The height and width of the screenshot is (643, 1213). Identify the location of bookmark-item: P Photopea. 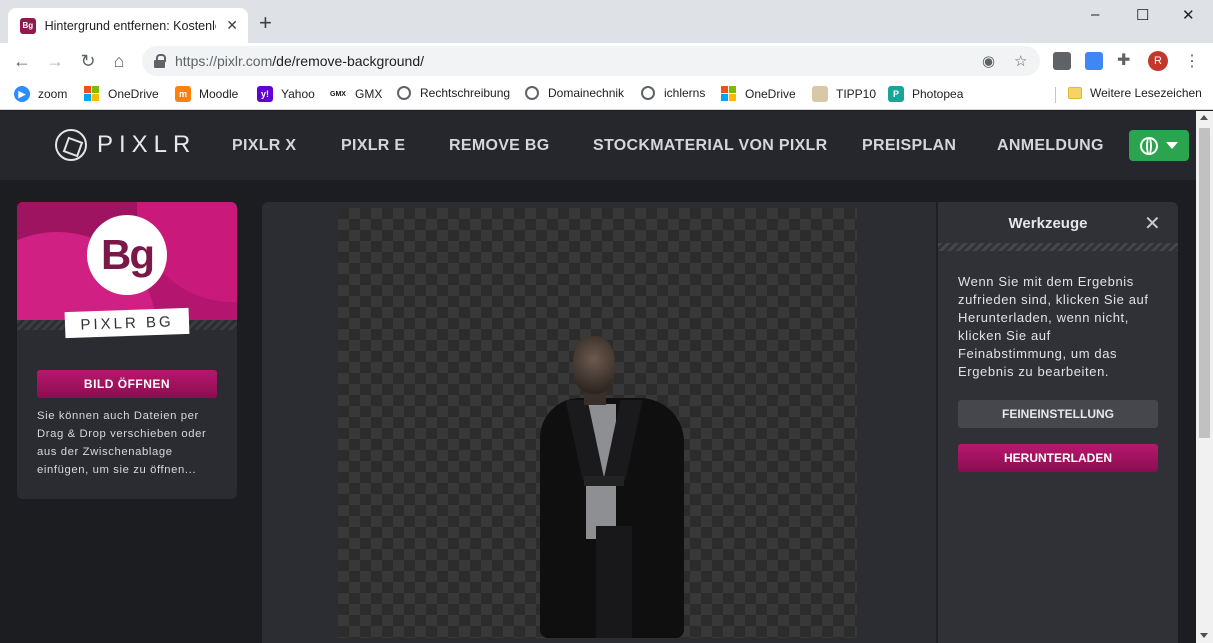
(925, 94).